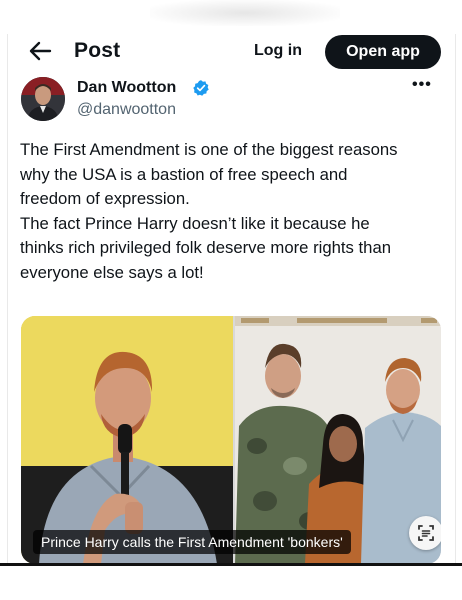 The height and width of the screenshot is (600, 462). I want to click on author-name: Dan Wootton, so click(126, 88).